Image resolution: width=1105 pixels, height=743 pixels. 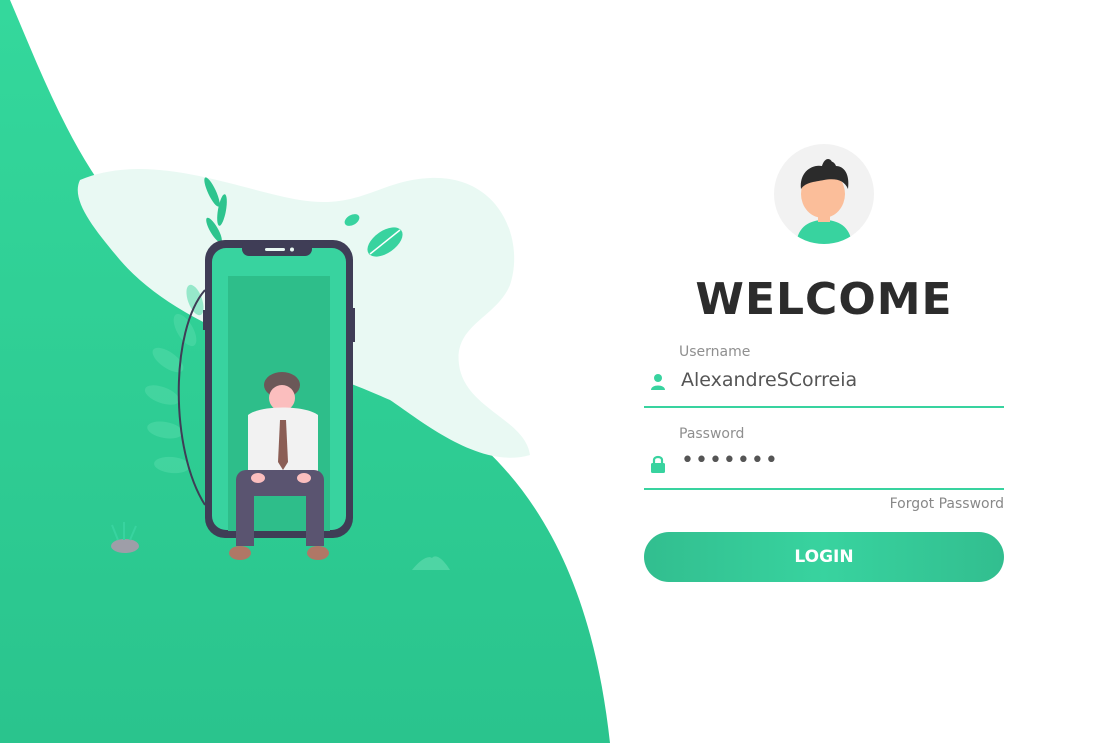 What do you see at coordinates (712, 434) in the screenshot?
I see `password-label: Password` at bounding box center [712, 434].